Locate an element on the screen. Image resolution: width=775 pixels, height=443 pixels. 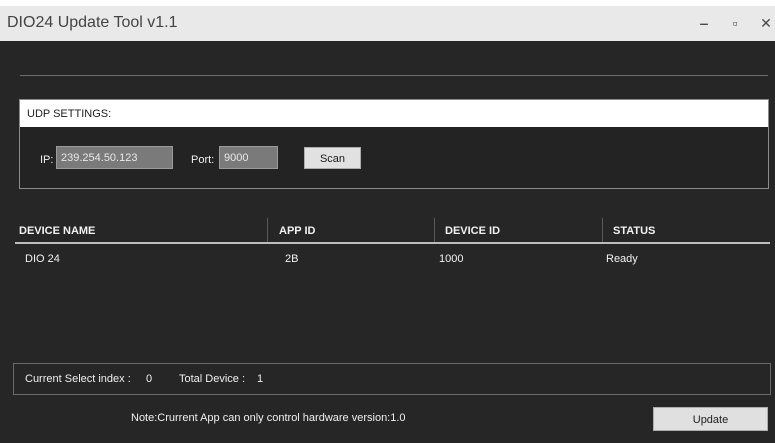
cell-app-id: 2B is located at coordinates (292, 259).